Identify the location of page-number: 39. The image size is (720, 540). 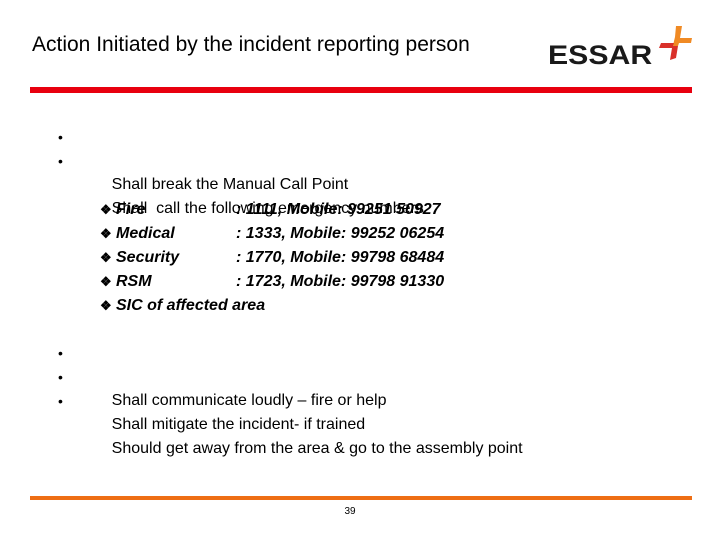
(350, 511).